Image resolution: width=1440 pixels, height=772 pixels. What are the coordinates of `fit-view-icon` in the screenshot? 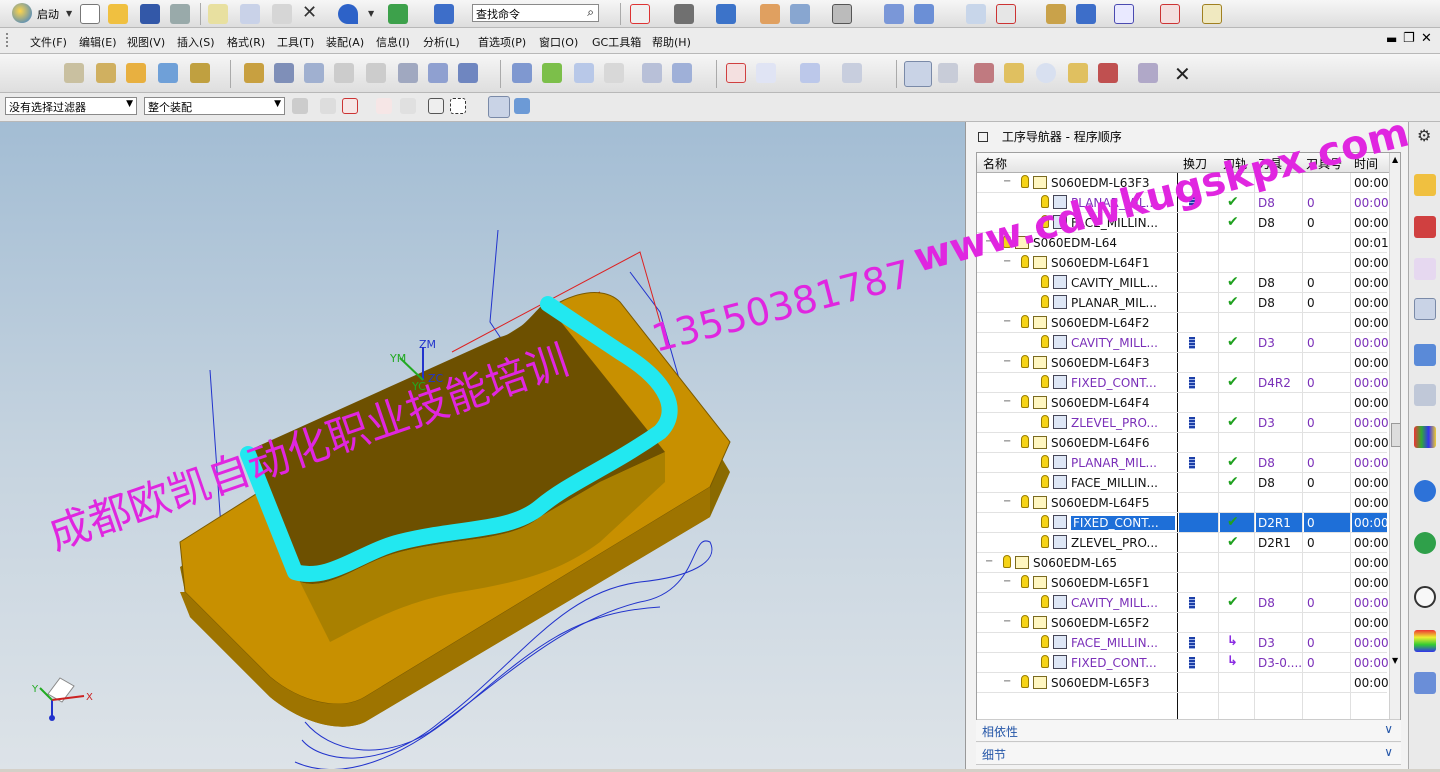 It's located at (640, 14).